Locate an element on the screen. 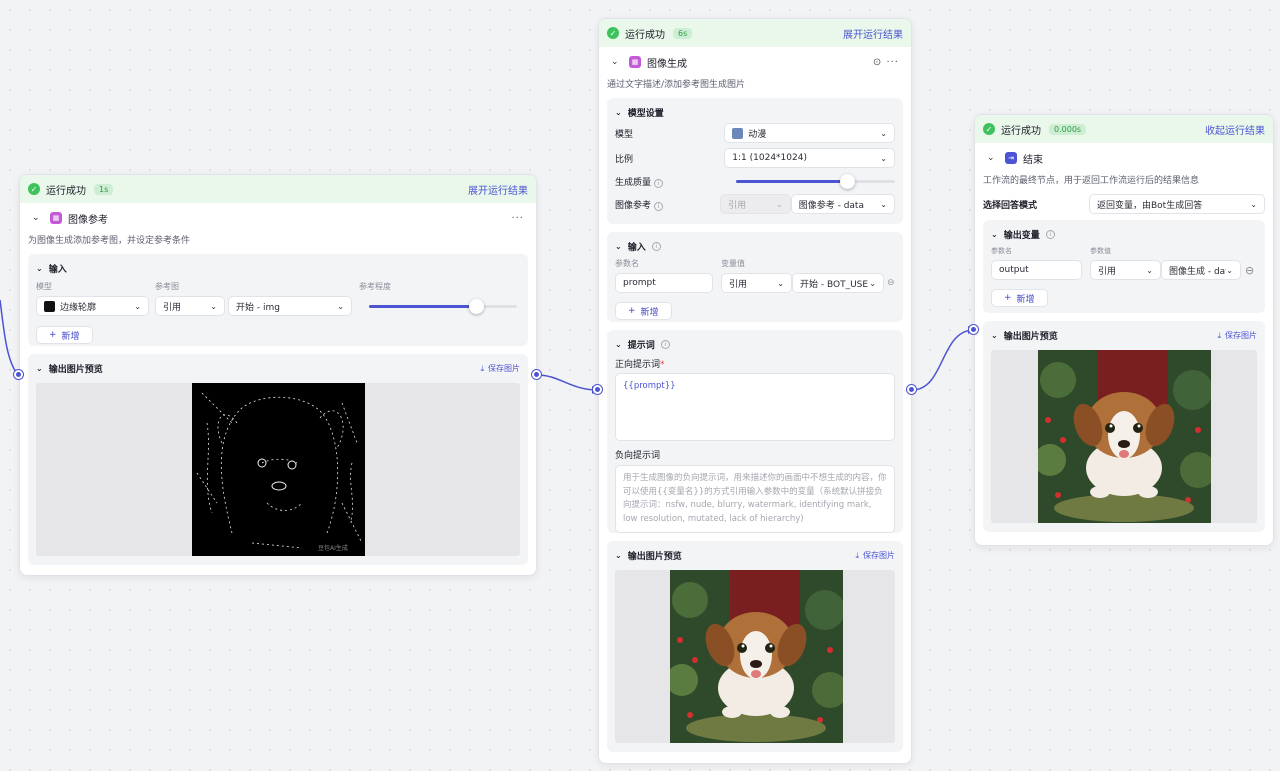  model-select: 动漫 ⌄ is located at coordinates (809, 133).